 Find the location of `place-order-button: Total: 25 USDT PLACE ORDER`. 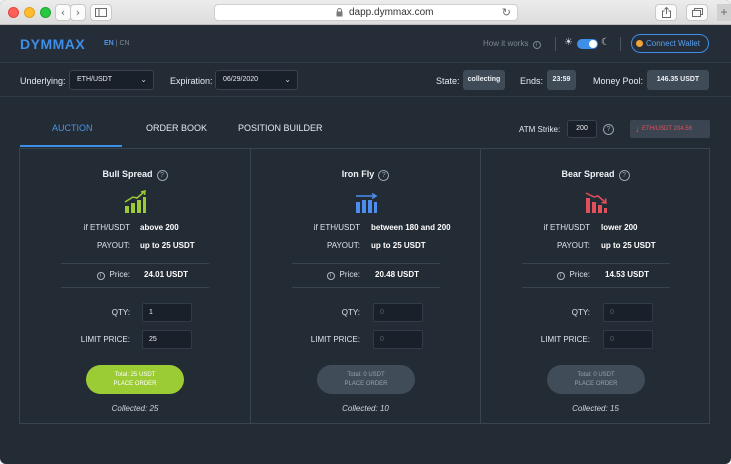

place-order-button: Total: 25 USDT PLACE ORDER is located at coordinates (135, 379).